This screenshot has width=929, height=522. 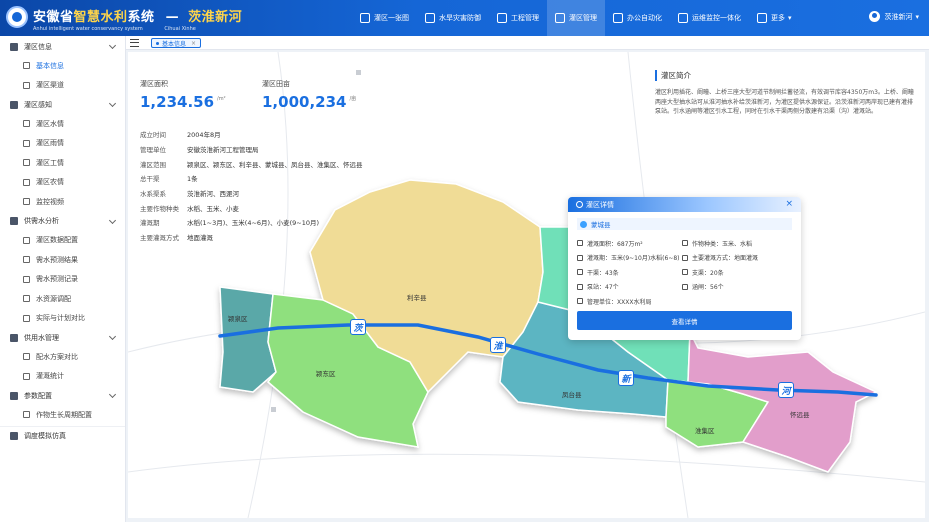 I want to click on sidebar-item-allocation: 水资源调配, so click(x=62, y=299).